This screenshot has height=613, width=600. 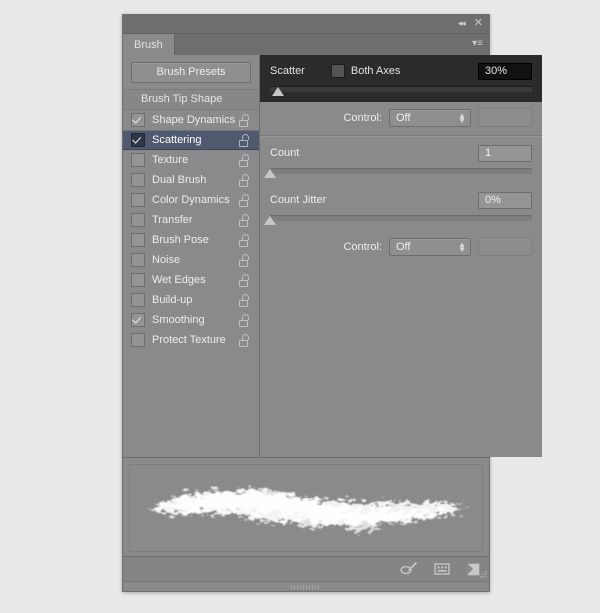 I want to click on count-label: Count, so click(x=285, y=153).